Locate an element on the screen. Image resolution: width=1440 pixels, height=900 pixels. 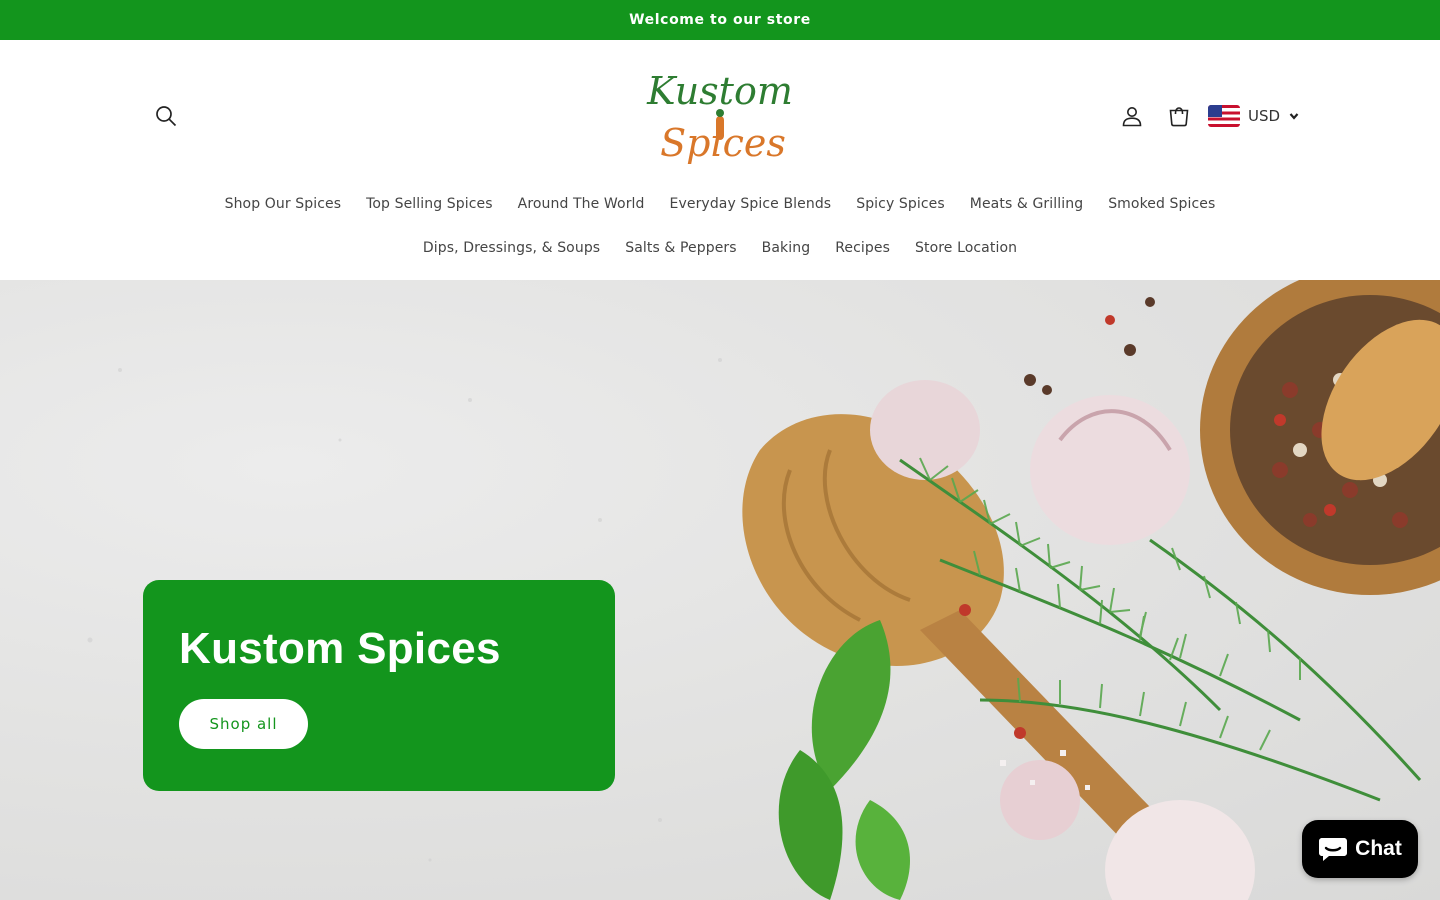
chat-label: Chat is located at coordinates (1378, 848).